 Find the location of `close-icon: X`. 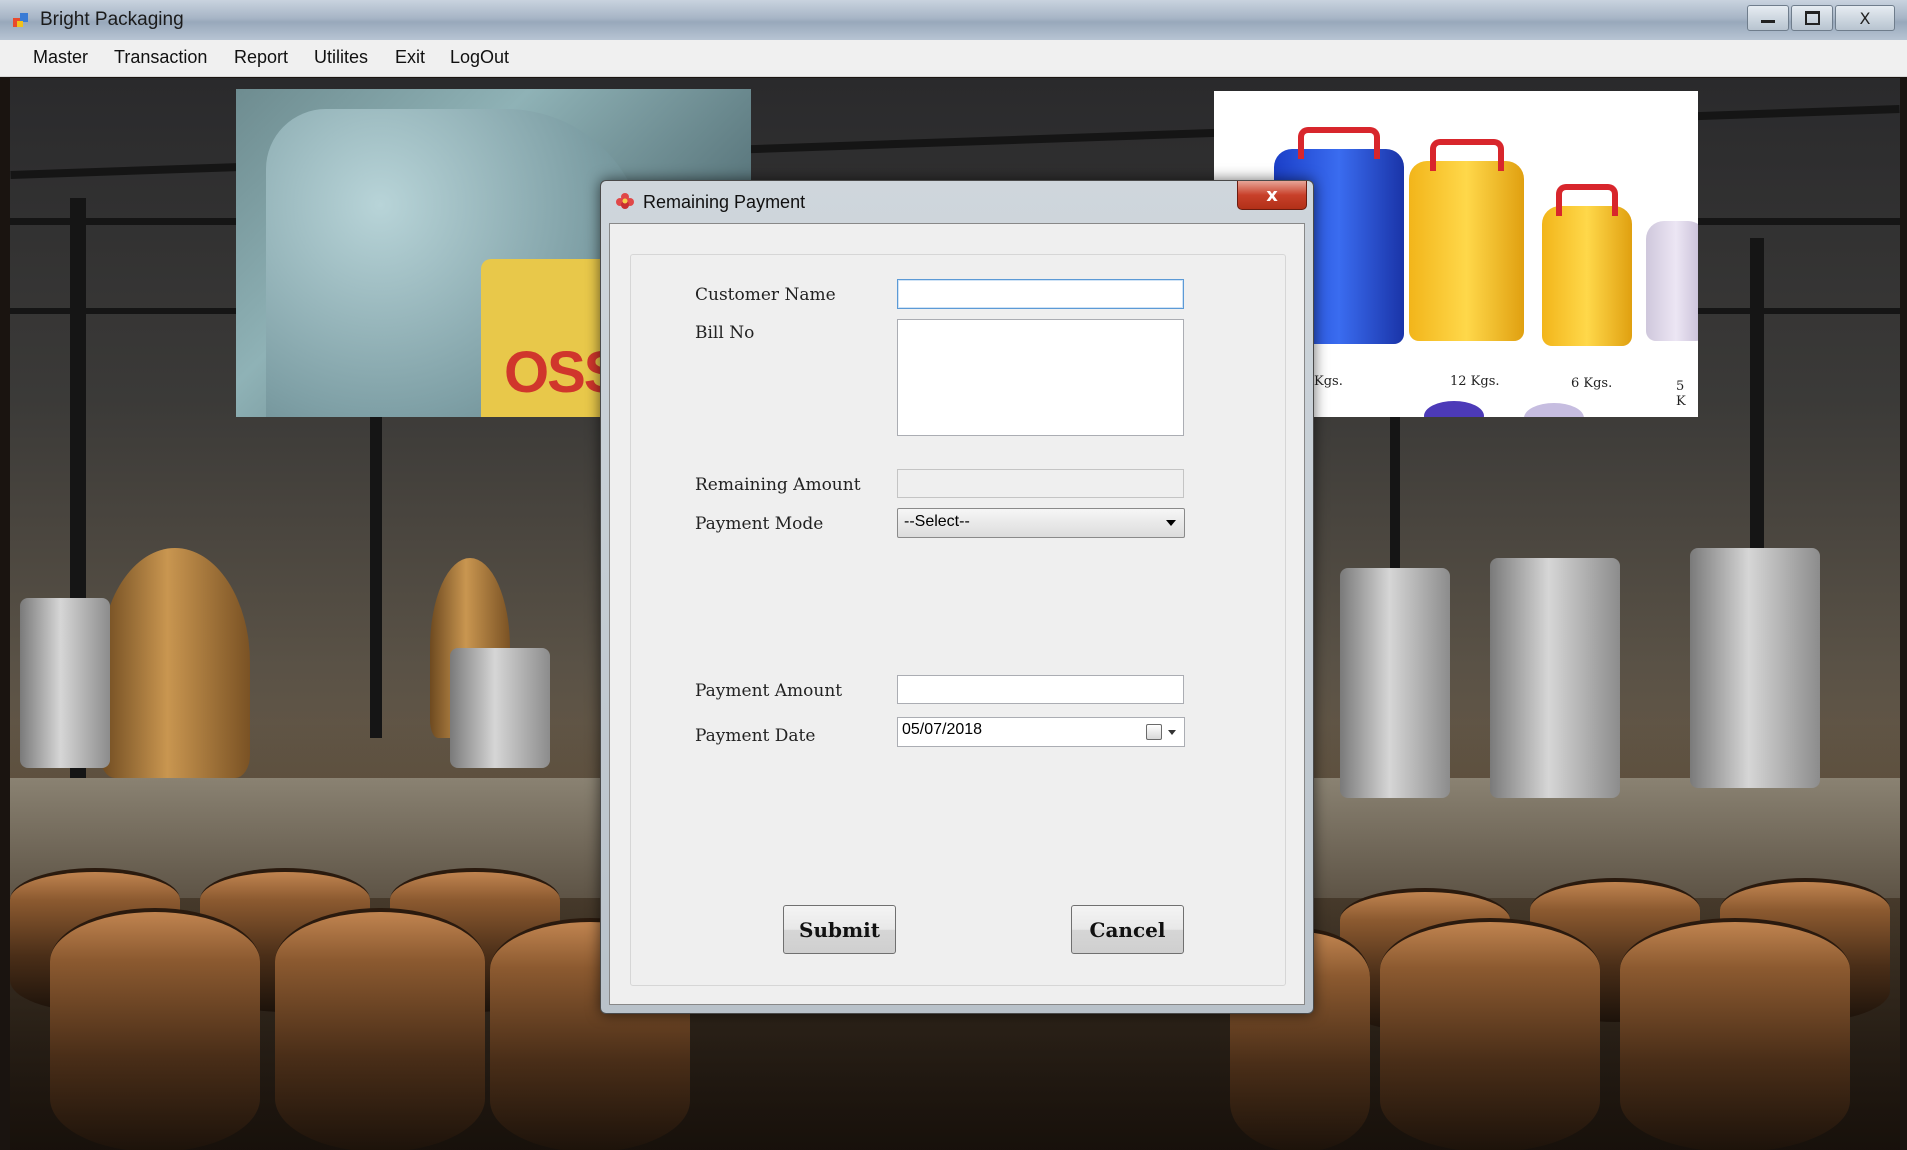

close-icon: X is located at coordinates (1865, 18).